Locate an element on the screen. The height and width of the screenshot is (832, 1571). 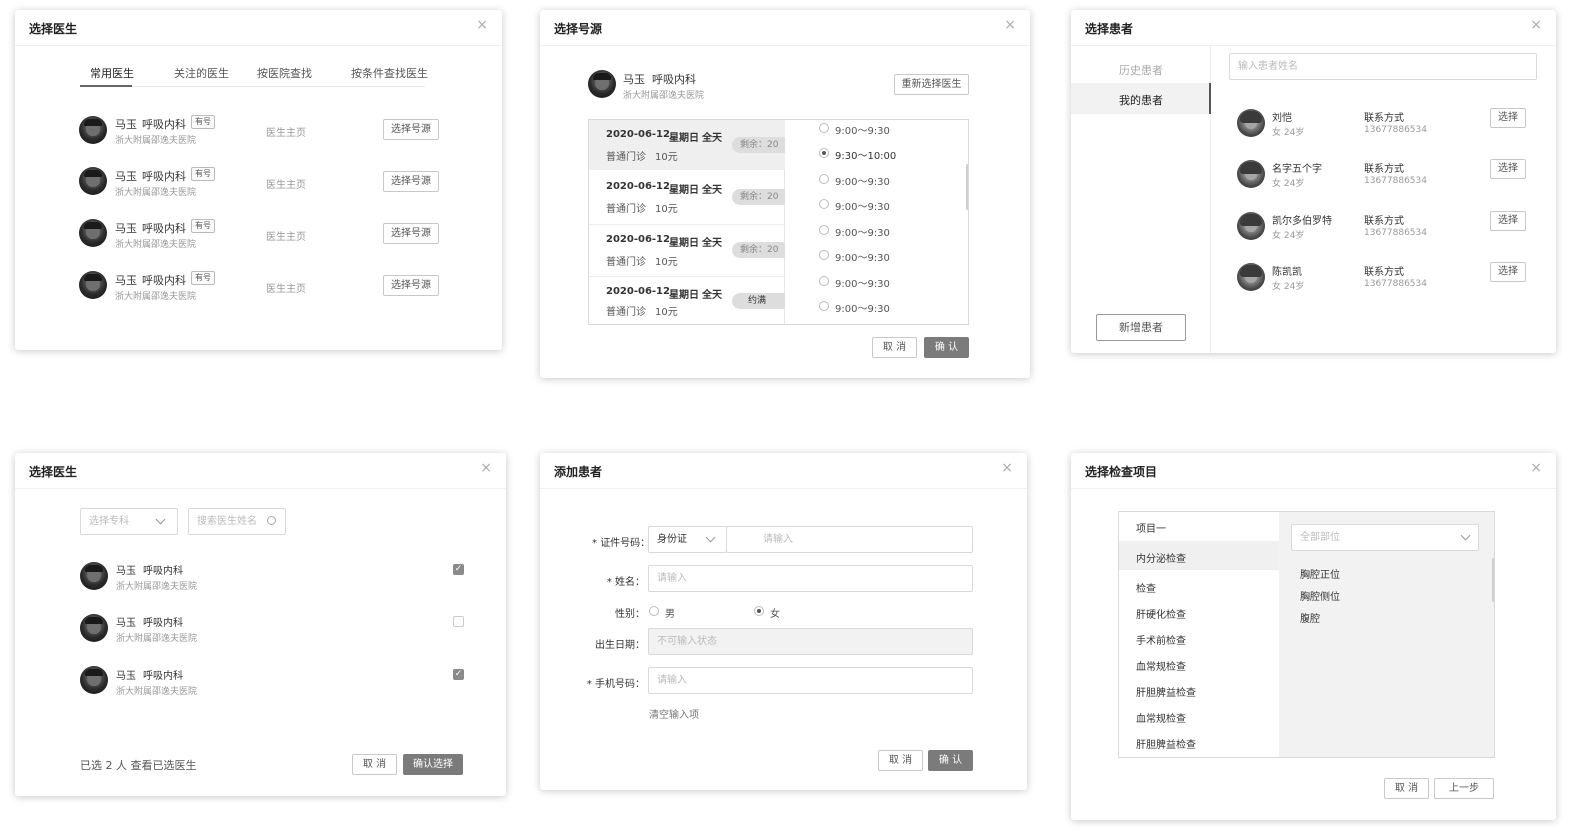
exam-item: 检查 is located at coordinates (1146, 587).